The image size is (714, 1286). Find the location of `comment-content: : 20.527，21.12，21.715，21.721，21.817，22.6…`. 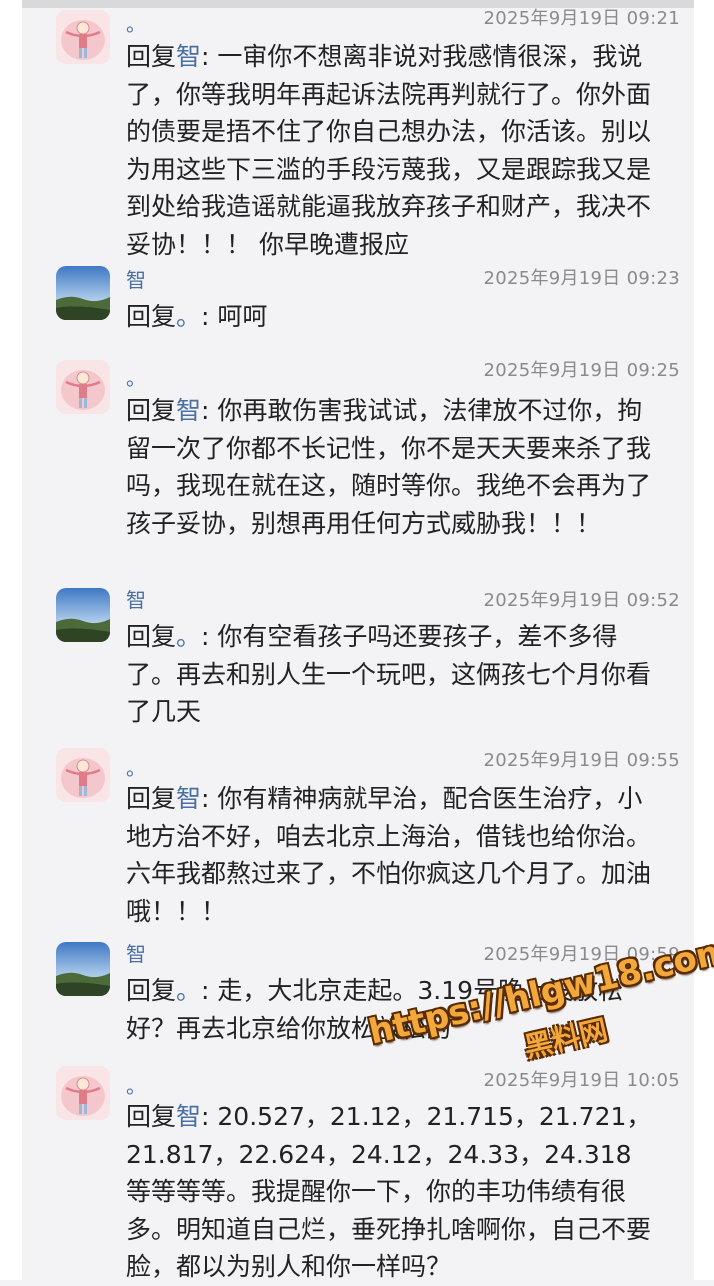

comment-content: : 20.527，21.12，21.715，21.721，21.817，22.6… is located at coordinates (389, 1191).